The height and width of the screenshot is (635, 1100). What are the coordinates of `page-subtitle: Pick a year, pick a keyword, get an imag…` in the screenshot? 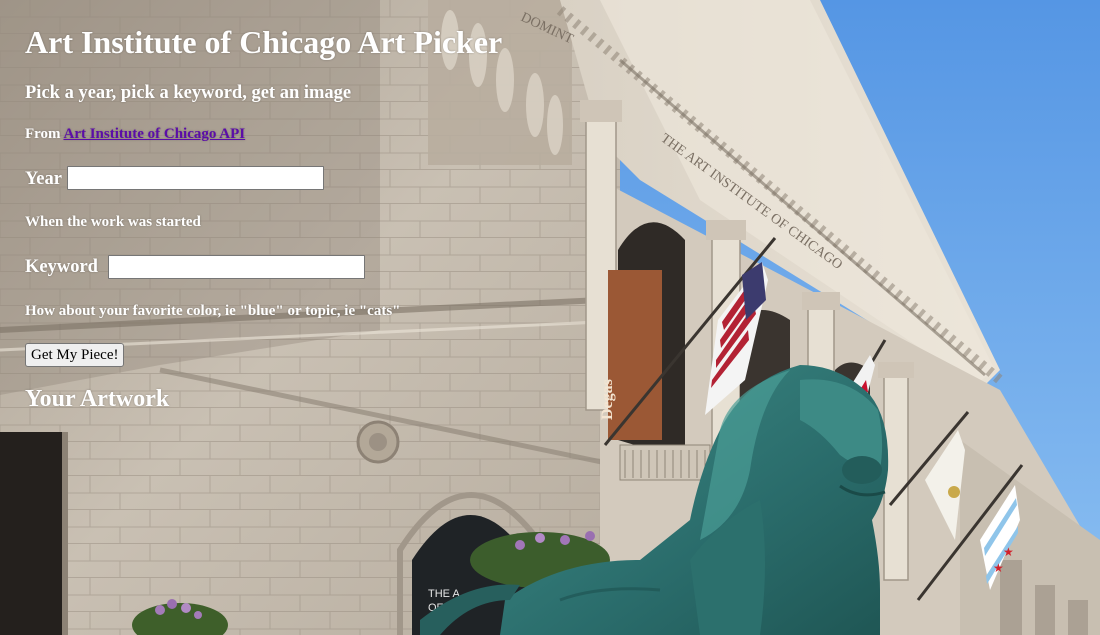 It's located at (188, 93).